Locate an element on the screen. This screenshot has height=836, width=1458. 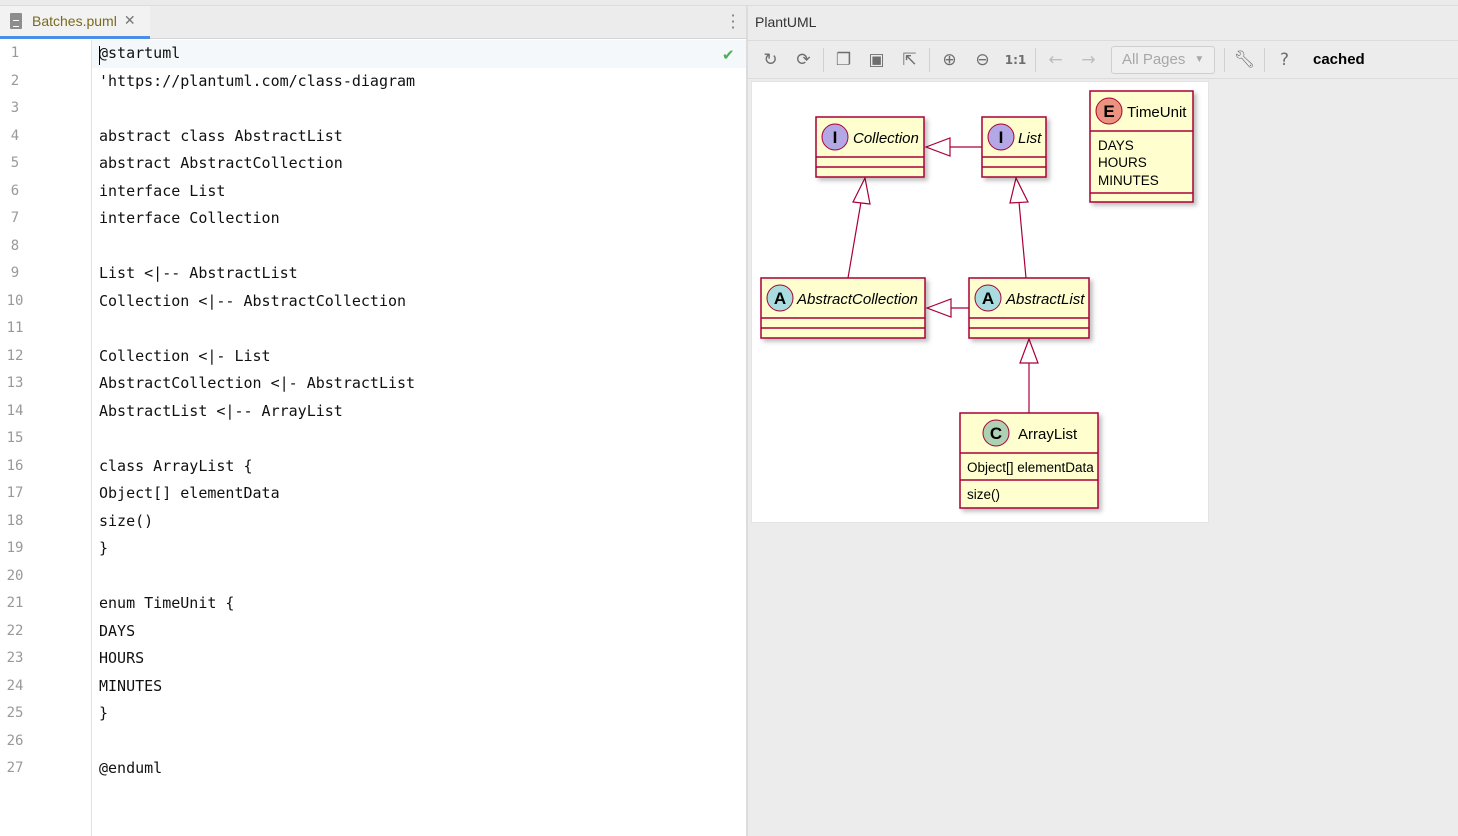
editor-tab-bar: Batches.puml ✕ · · · is located at coordinates (373, 22).